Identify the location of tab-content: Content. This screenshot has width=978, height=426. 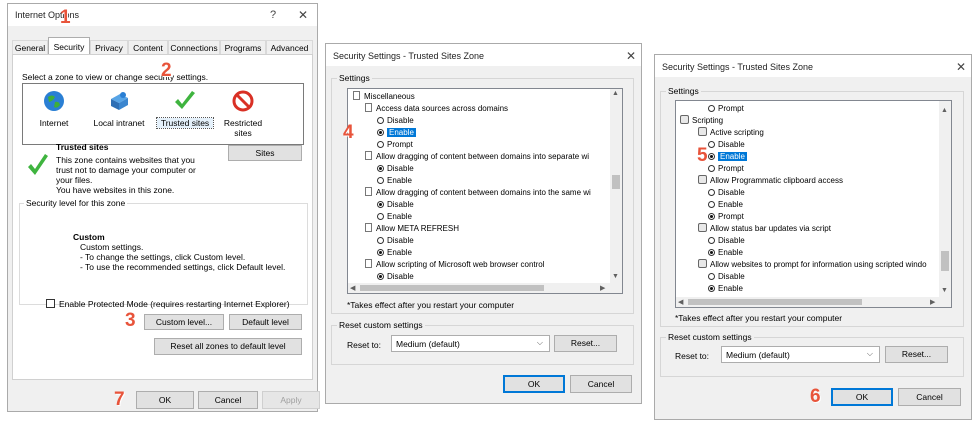
(148, 47).